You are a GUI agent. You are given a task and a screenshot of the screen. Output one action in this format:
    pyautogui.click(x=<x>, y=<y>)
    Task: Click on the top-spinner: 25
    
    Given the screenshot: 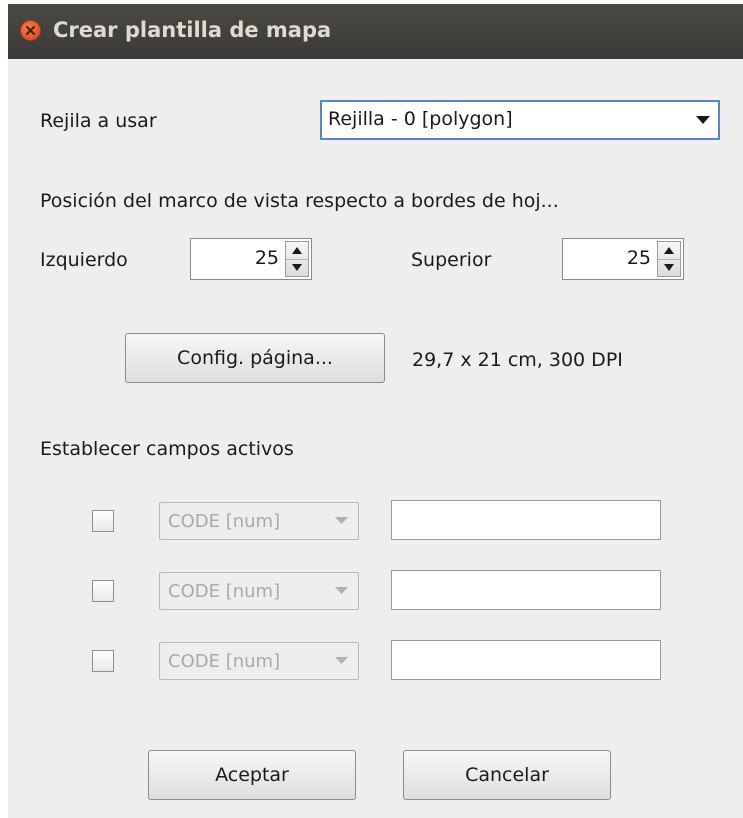 What is the action you would take?
    pyautogui.click(x=623, y=259)
    